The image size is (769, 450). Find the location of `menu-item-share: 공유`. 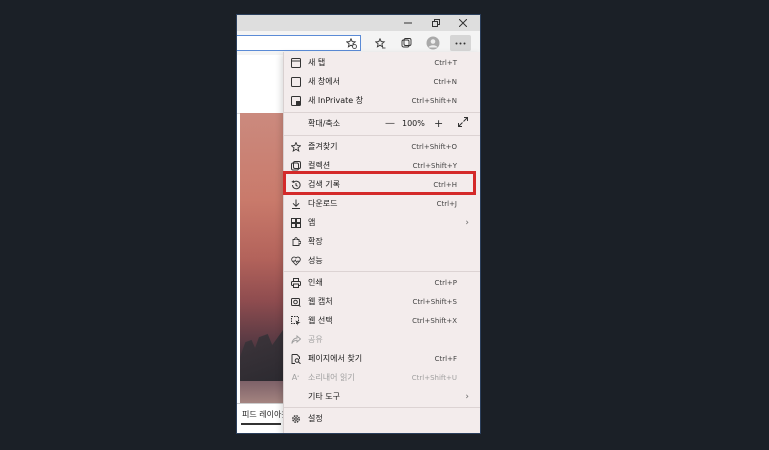

menu-item-share: 공유 is located at coordinates (382, 339).